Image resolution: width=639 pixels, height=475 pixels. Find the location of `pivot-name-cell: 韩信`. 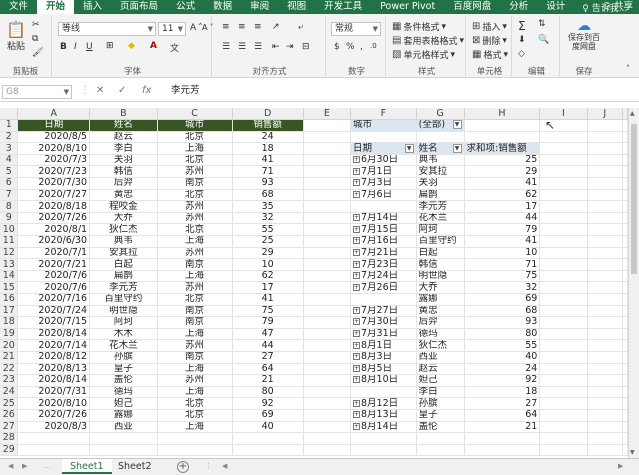

pivot-name-cell: 韩信 is located at coordinates (440, 264).